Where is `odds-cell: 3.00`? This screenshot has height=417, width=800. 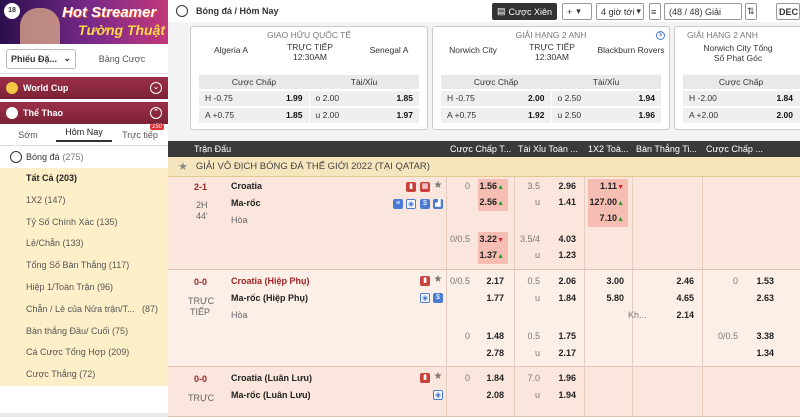
odds-cell: 3.00 is located at coordinates (608, 281).